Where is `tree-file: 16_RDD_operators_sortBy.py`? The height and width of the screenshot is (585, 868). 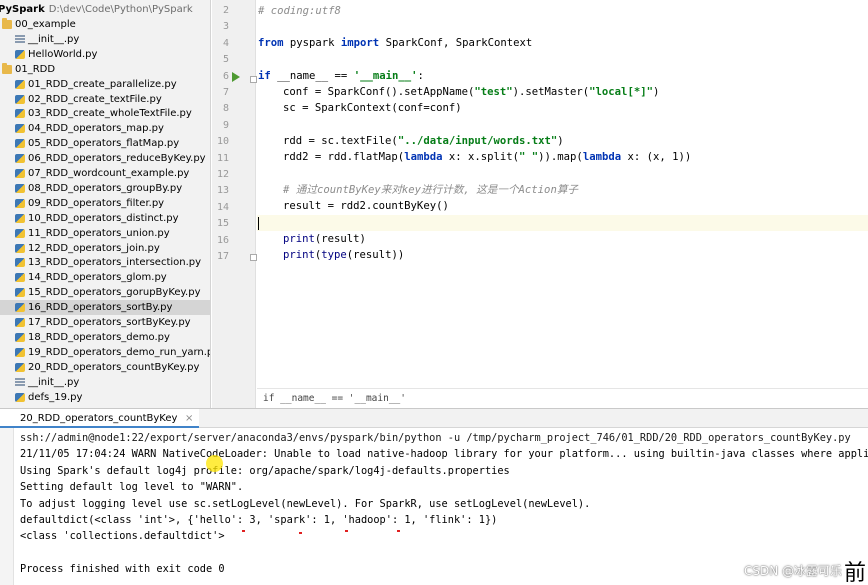
tree-file: 16_RDD_operators_sortBy.py is located at coordinates (105, 308).